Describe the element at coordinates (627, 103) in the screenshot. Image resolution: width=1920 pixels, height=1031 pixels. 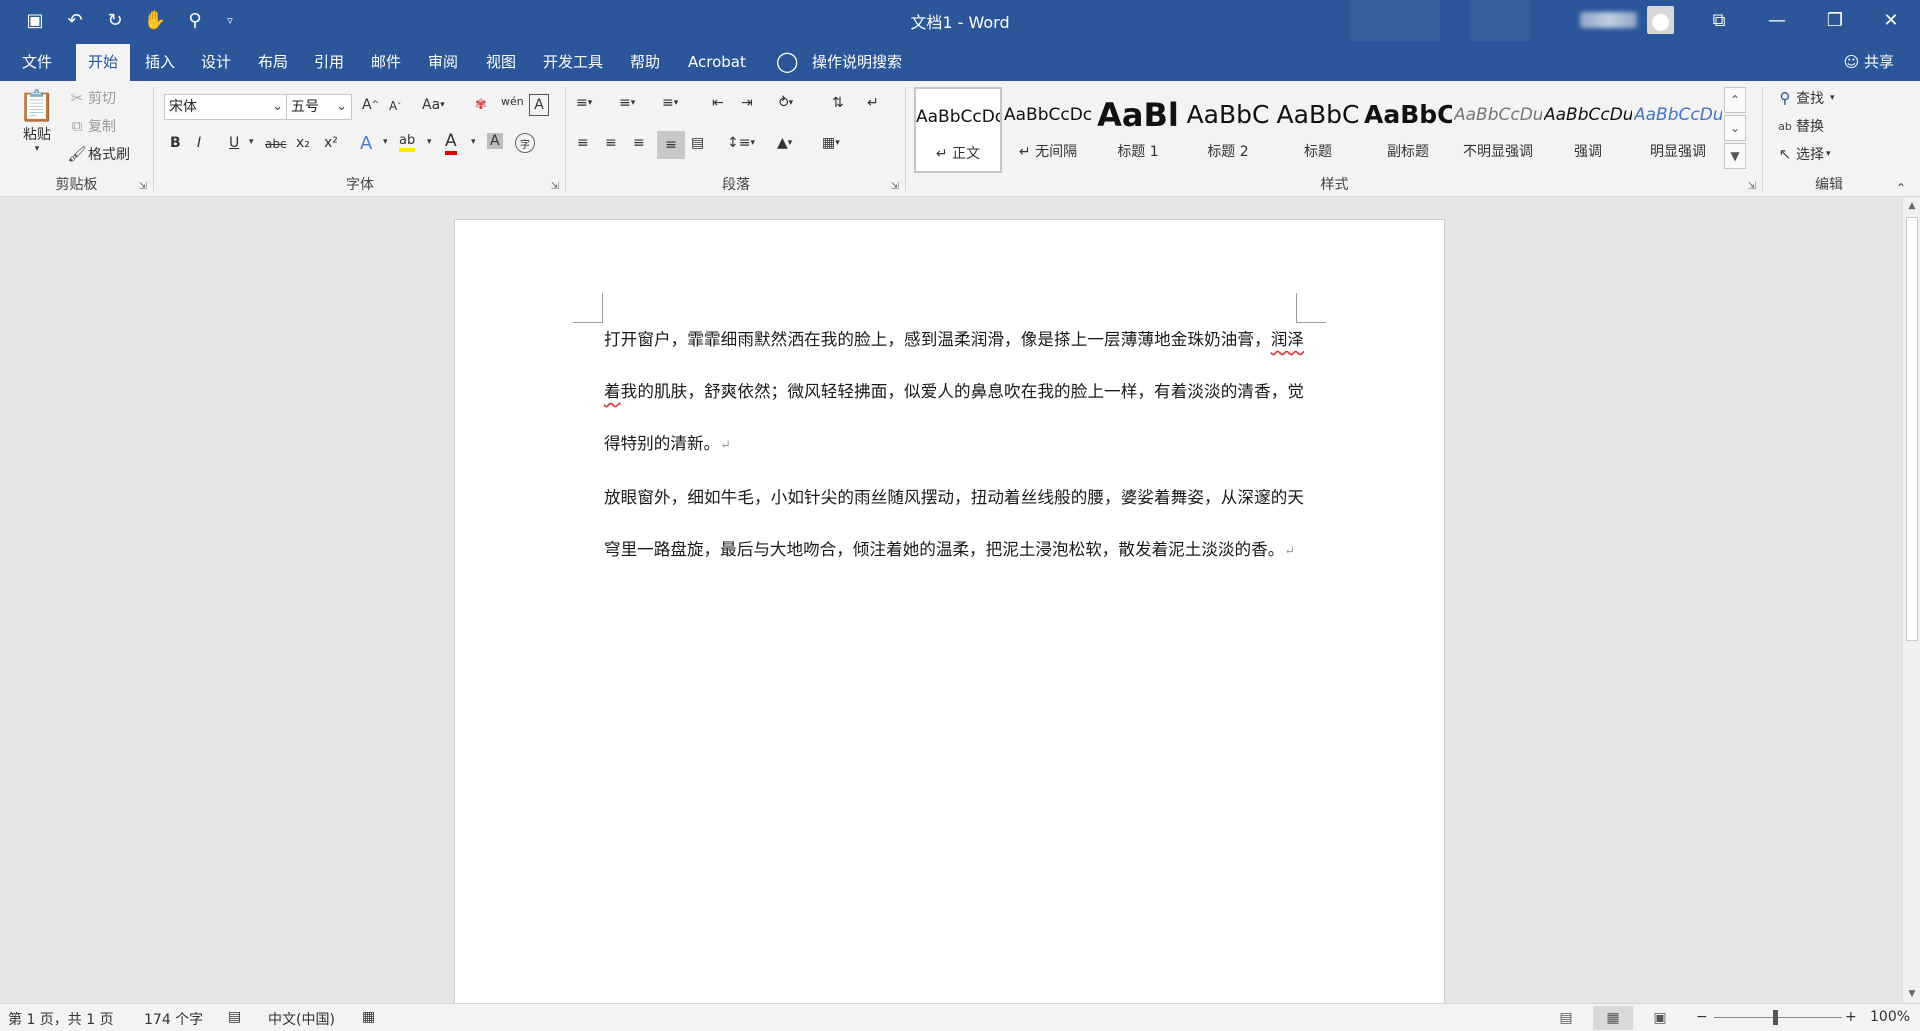
I see `numbering-icon: ≡ ▾` at that location.